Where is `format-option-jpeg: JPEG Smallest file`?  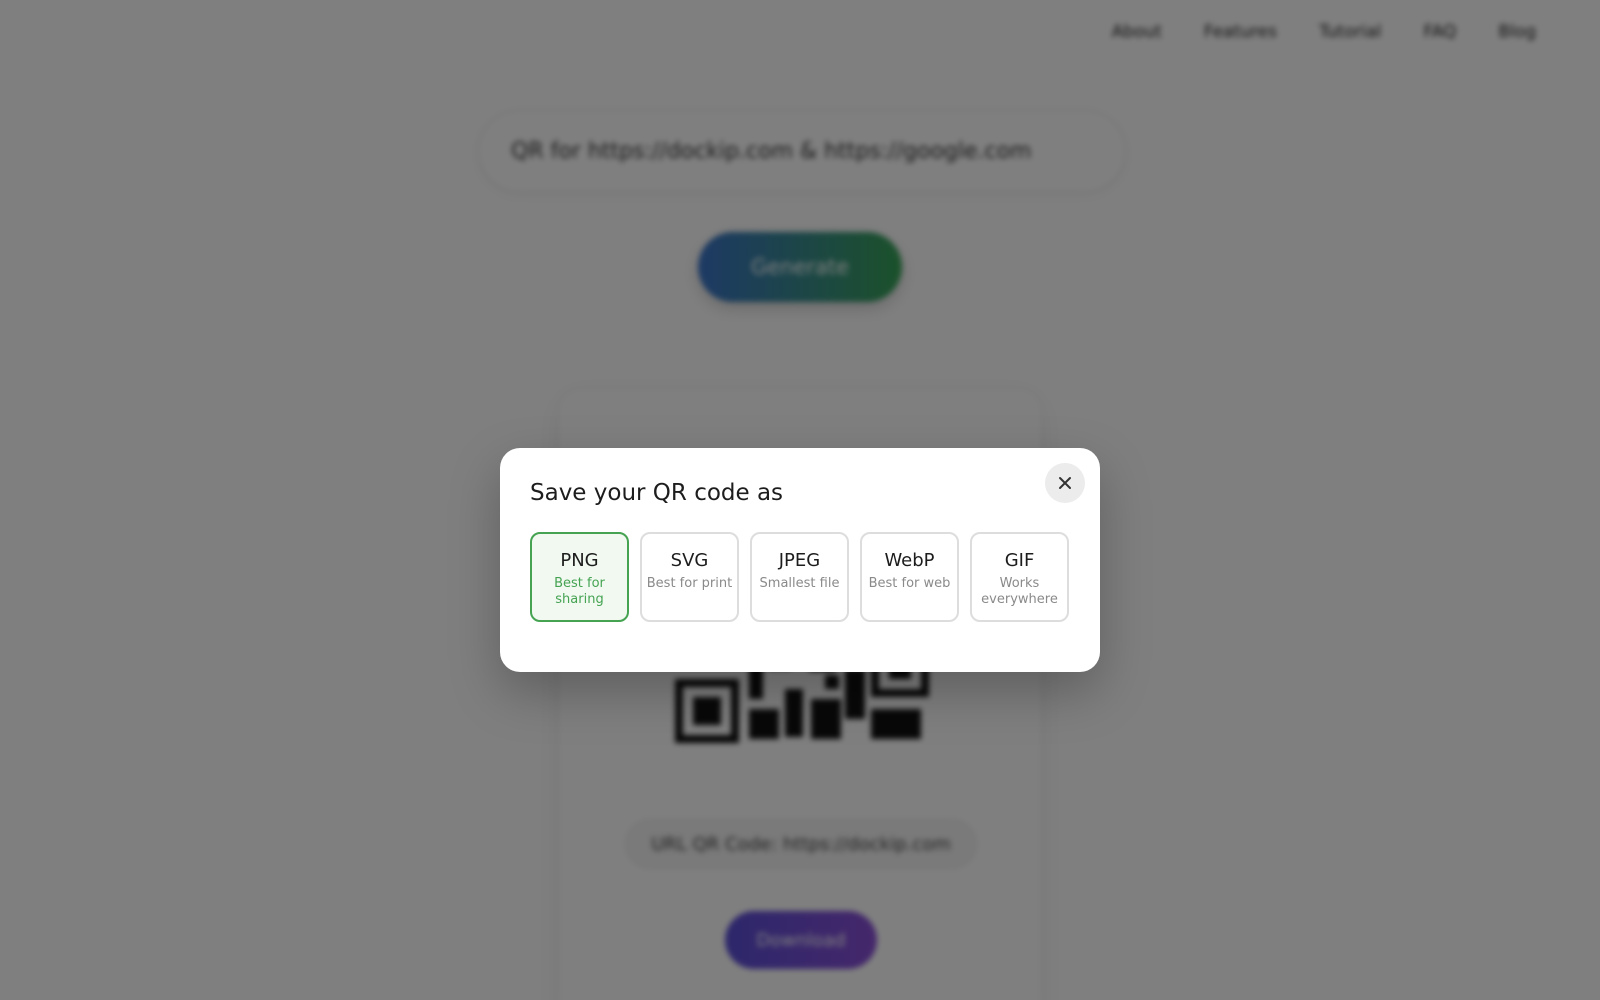
format-option-jpeg: JPEG Smallest file is located at coordinates (799, 577).